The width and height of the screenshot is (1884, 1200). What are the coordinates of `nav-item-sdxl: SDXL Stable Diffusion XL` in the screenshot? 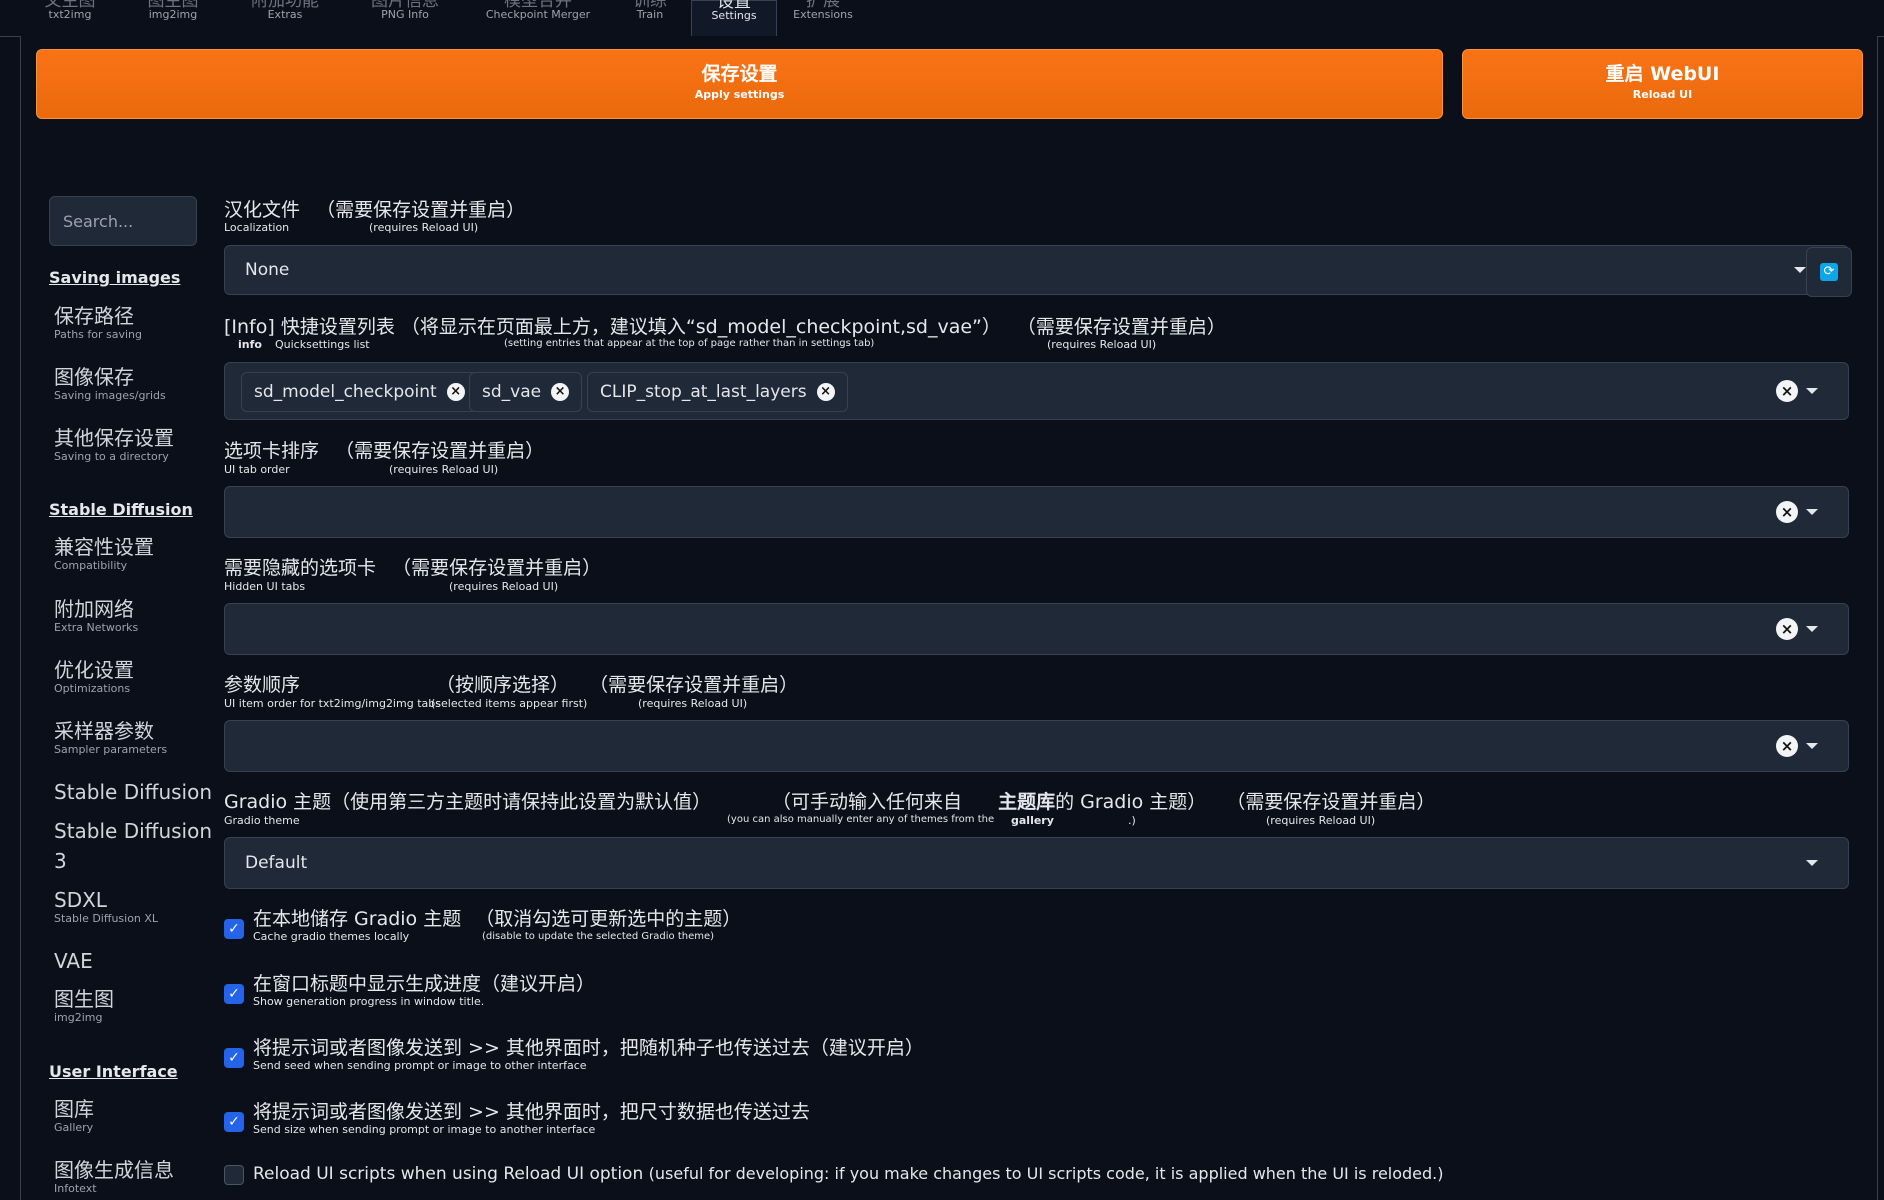 It's located at (106, 907).